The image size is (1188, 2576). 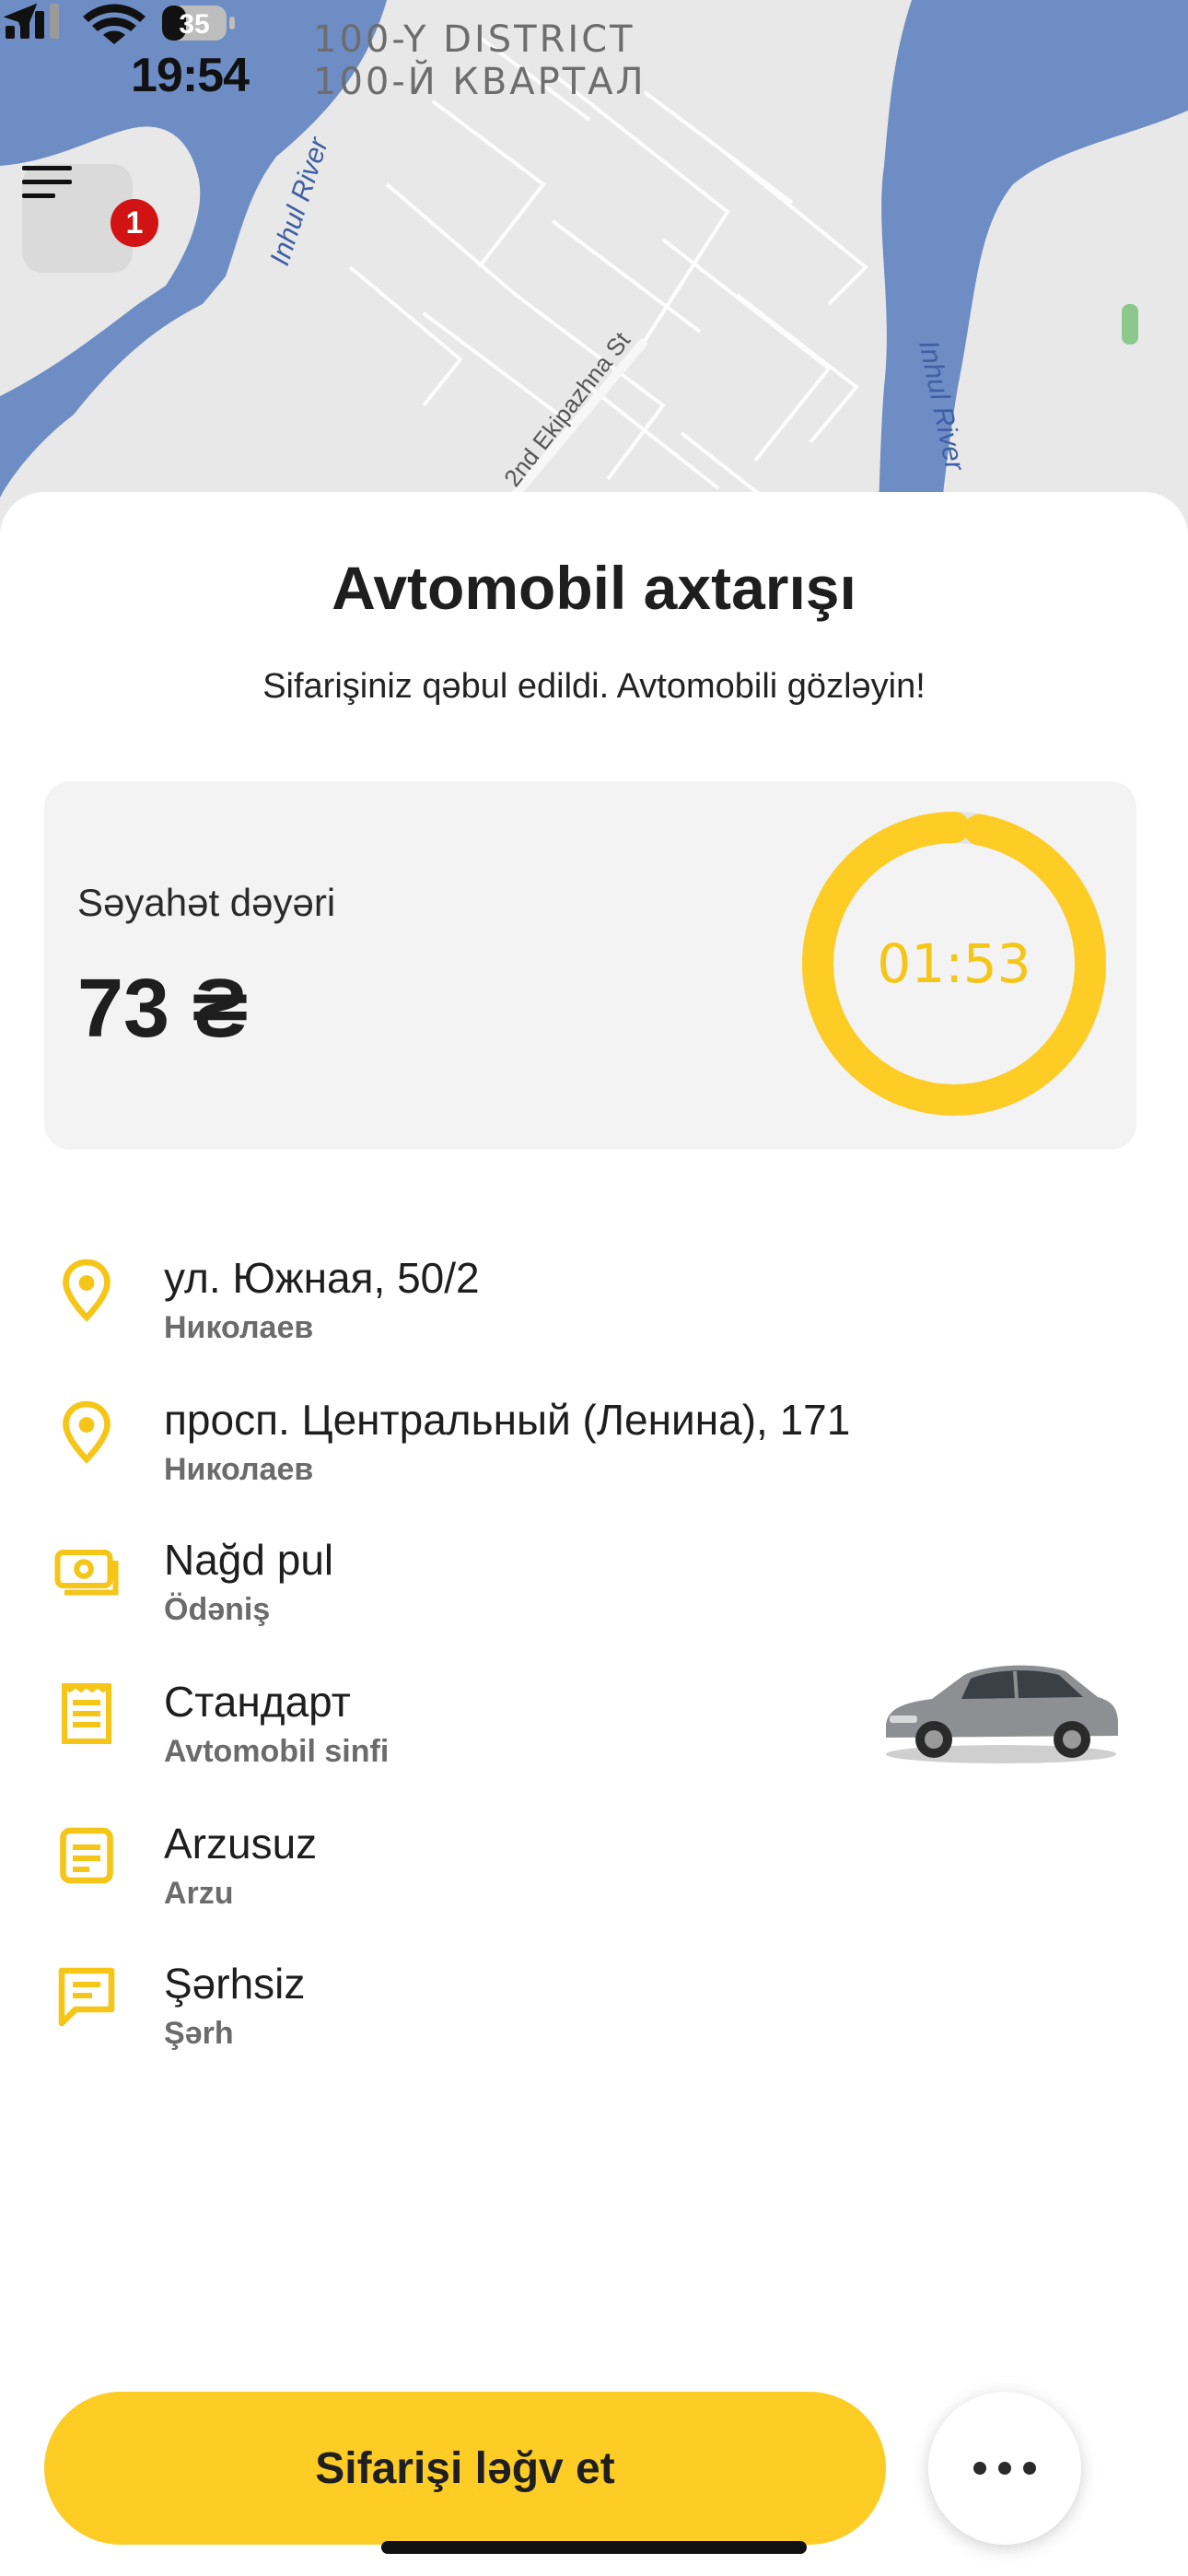 I want to click on more-dots-icon, so click(x=1004, y=2469).